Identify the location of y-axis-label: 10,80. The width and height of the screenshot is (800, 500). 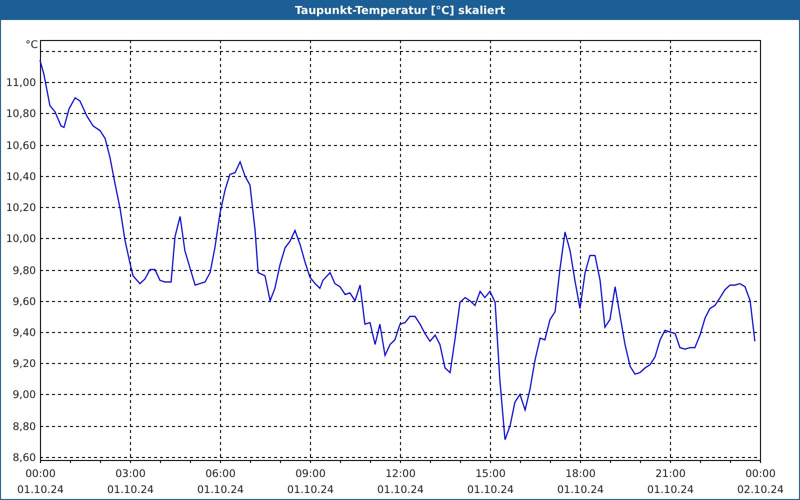
(21, 114).